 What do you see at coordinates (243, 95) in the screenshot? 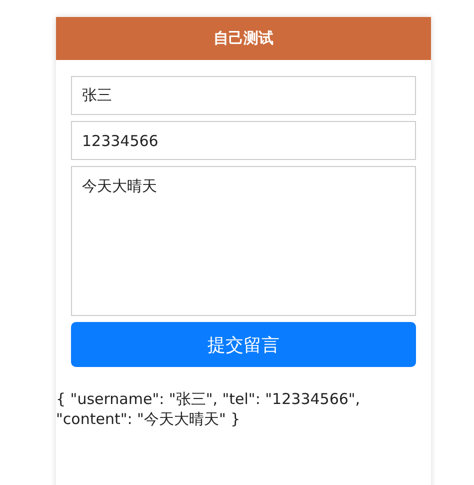
I see `input-field: 张三` at bounding box center [243, 95].